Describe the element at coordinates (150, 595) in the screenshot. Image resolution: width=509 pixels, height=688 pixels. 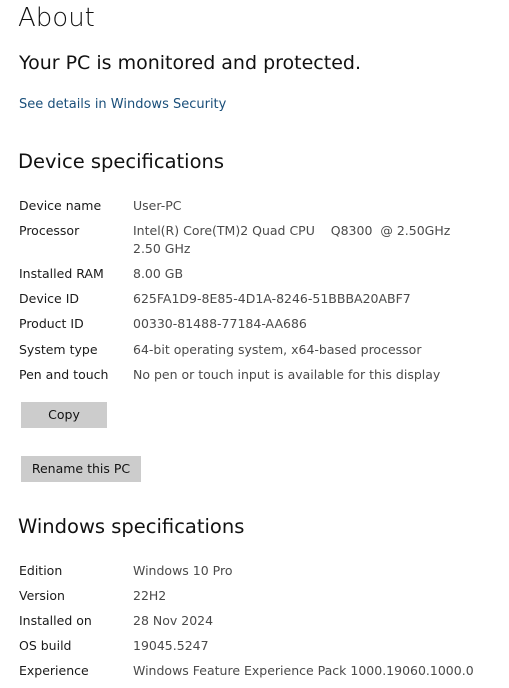
I see `spec-value: 22H2` at that location.